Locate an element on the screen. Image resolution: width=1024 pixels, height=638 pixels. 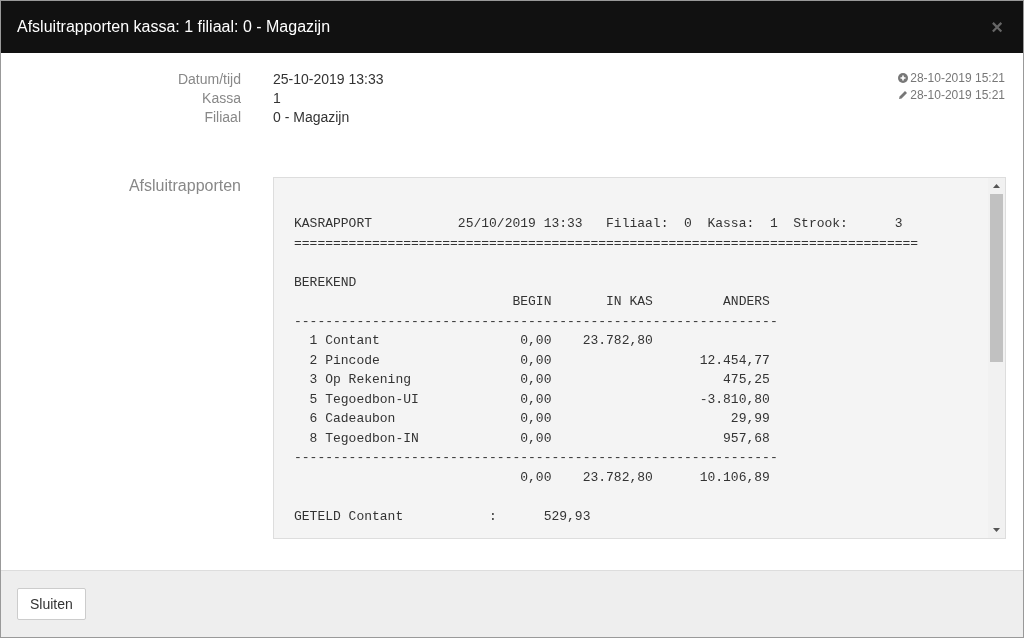
report-line: ================================================================================ is located at coordinates (607, 243).